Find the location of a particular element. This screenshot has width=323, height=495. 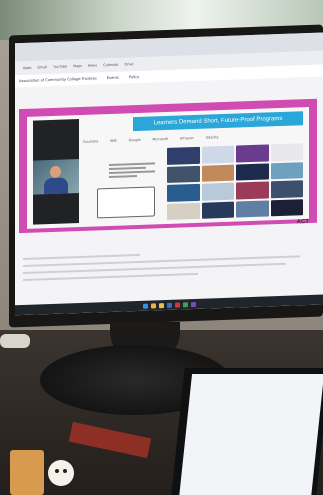

figurine is located at coordinates (61, 473).